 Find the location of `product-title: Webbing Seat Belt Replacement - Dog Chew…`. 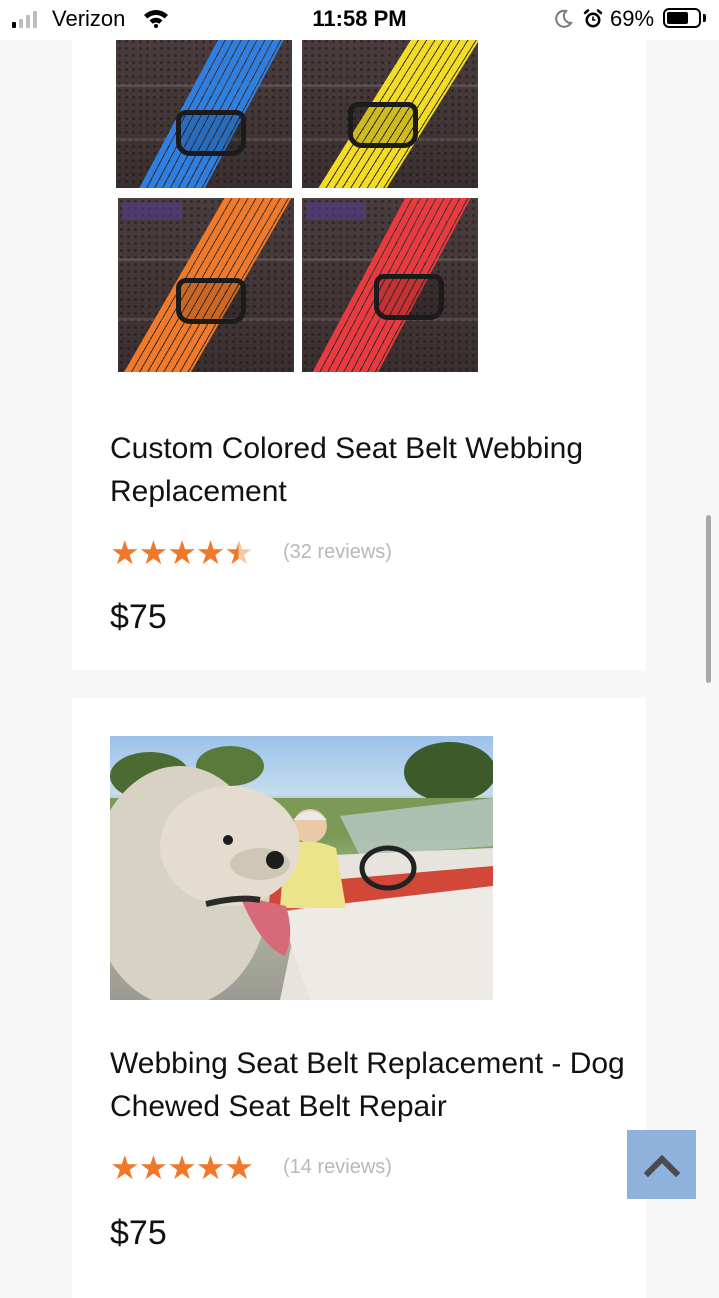

product-title: Webbing Seat Belt Replacement - Dog Chew… is located at coordinates (370, 1085).